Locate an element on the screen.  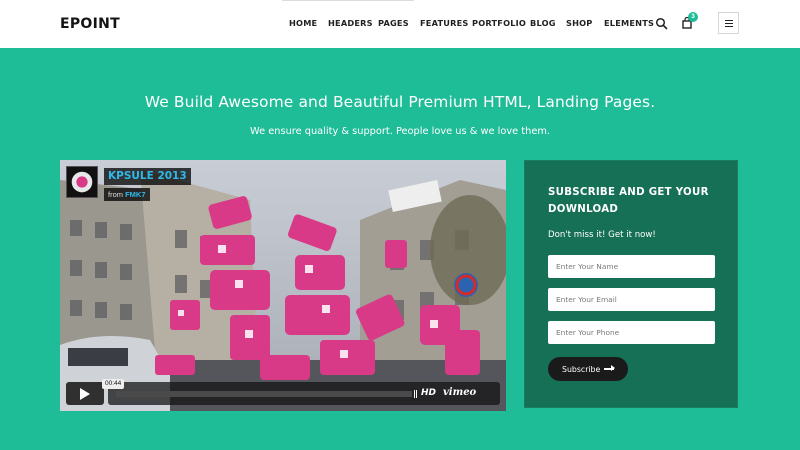
subscribe-button: Subscribe is located at coordinates (588, 369).